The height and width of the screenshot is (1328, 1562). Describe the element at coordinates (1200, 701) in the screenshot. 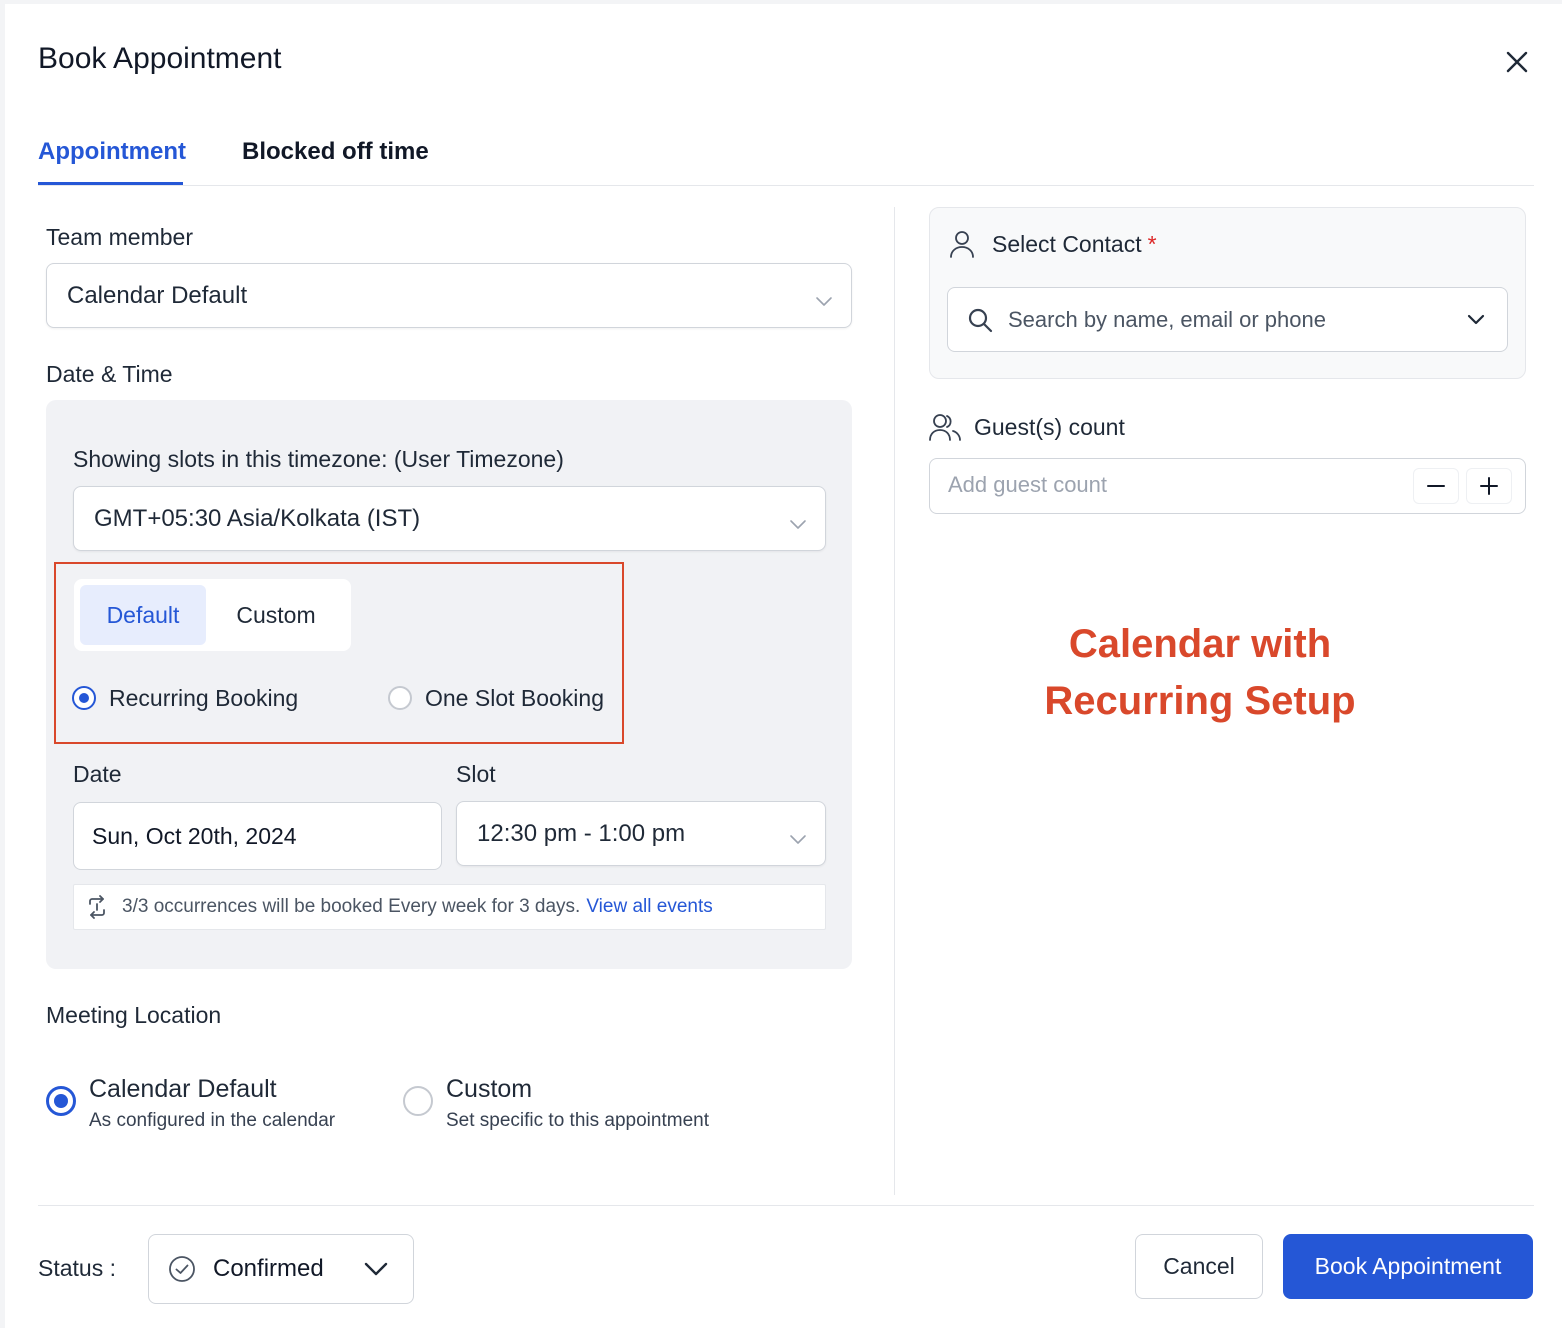

I see `annotation-line-2: Recurring Setup` at that location.